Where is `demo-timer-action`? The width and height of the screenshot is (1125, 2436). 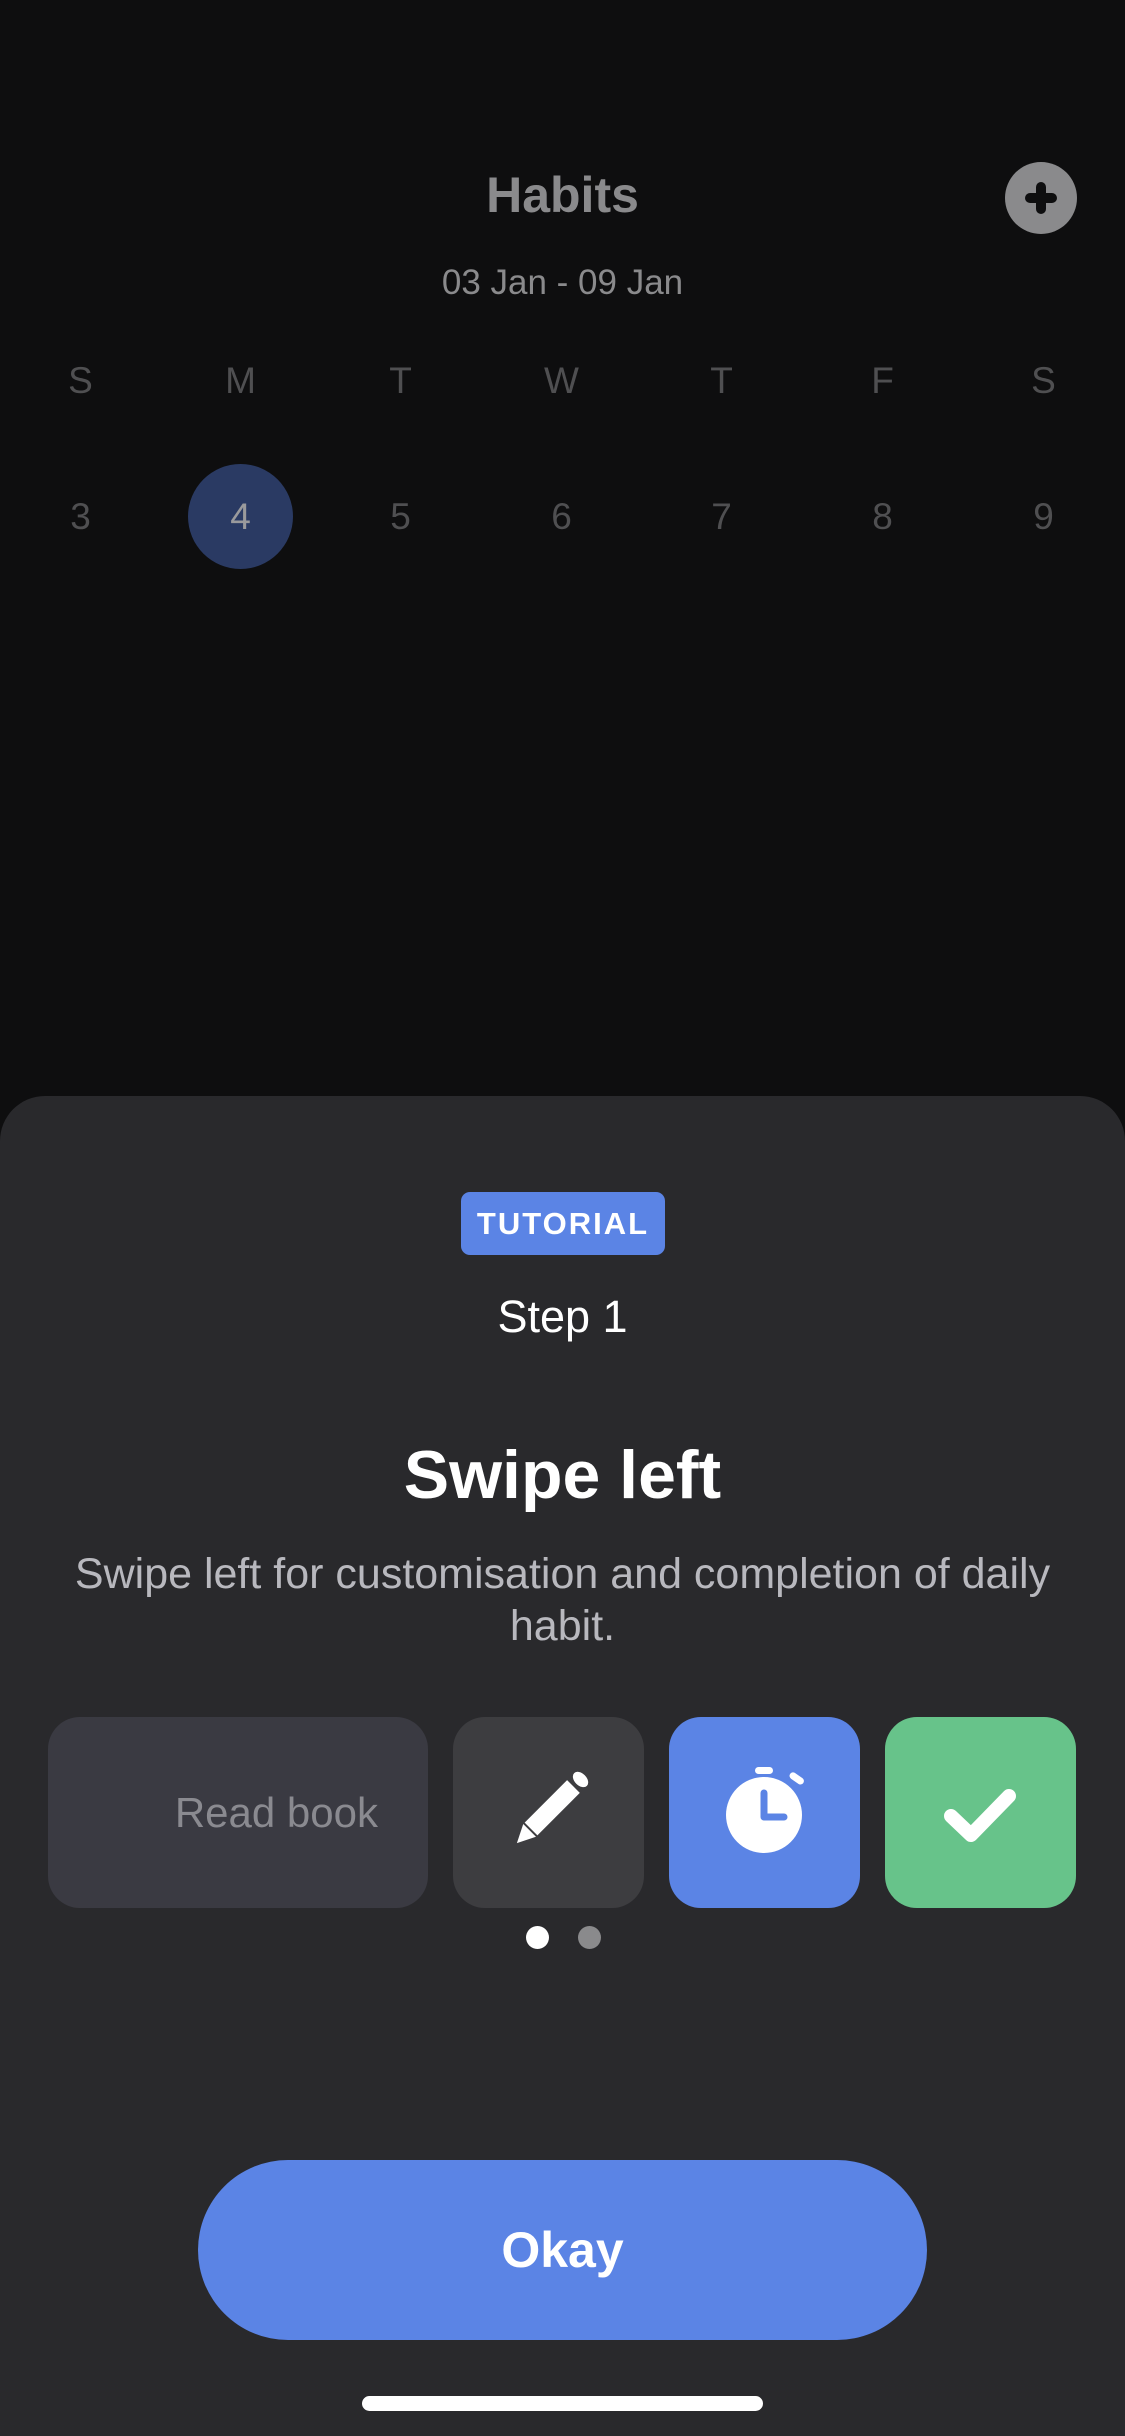 demo-timer-action is located at coordinates (764, 1812).